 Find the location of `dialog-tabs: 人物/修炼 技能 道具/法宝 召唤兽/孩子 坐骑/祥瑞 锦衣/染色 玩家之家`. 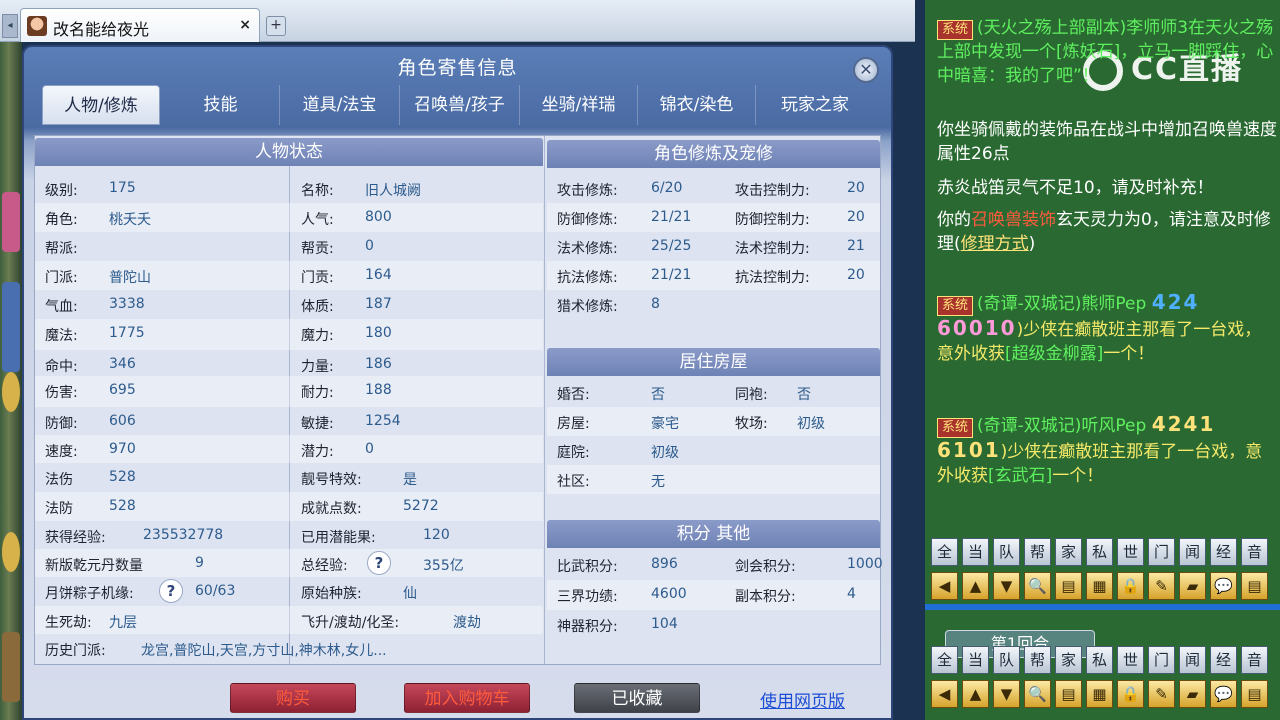

dialog-tabs: 人物/修炼 技能 道具/法宝 召唤兽/孩子 坐骑/祥瑞 锦衣/染色 玩家之家 is located at coordinates (462, 105).